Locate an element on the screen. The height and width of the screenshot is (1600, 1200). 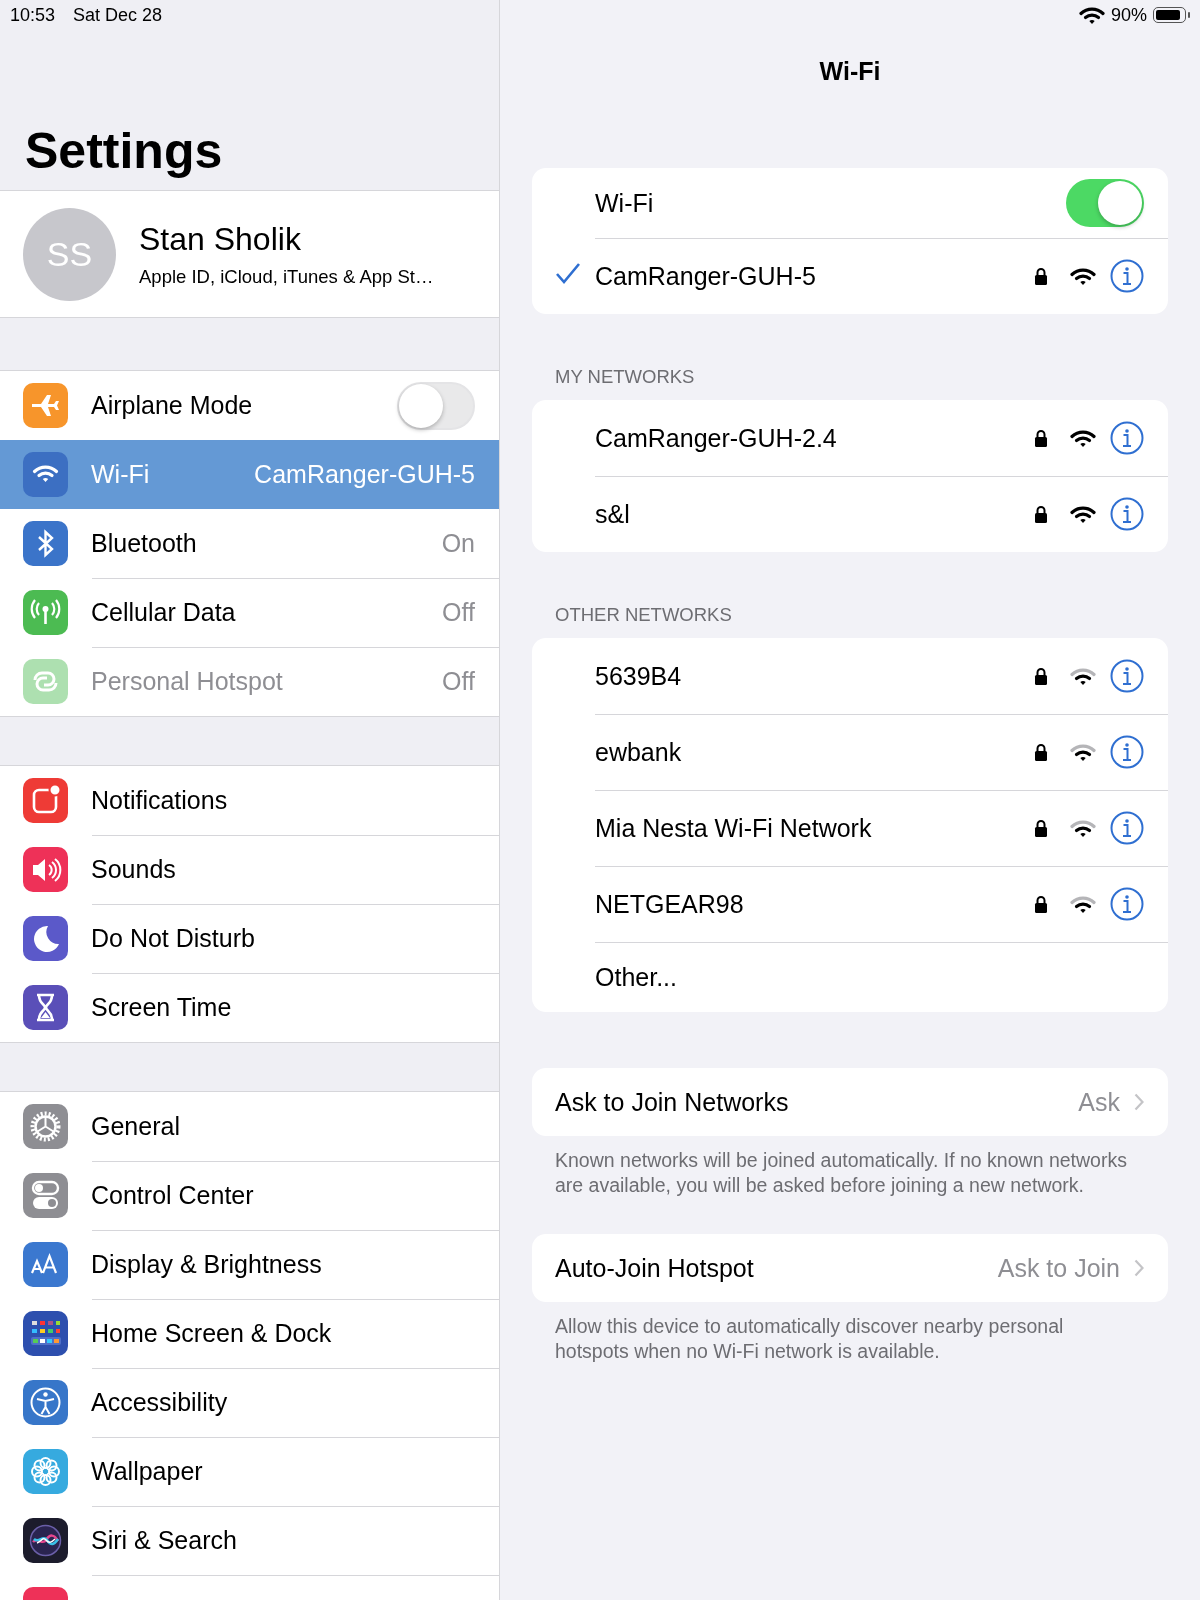
settings-row: Airplane Mode is located at coordinates (249, 405).